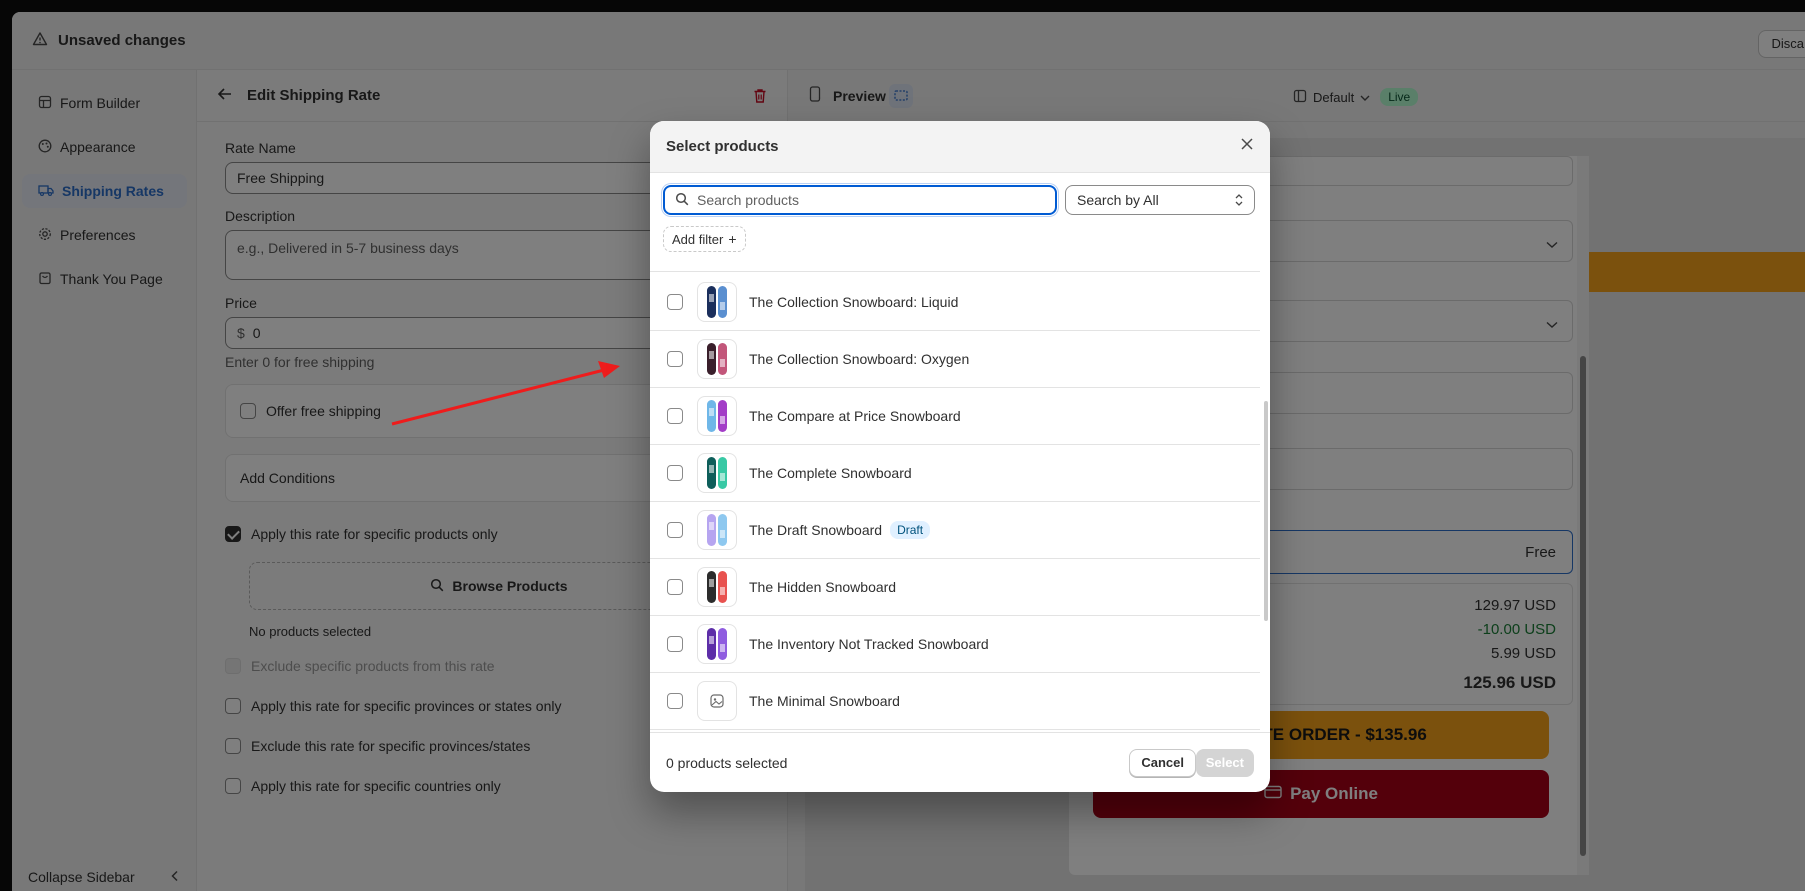 The width and height of the screenshot is (1805, 891). I want to click on draft-badge: Draft, so click(910, 530).